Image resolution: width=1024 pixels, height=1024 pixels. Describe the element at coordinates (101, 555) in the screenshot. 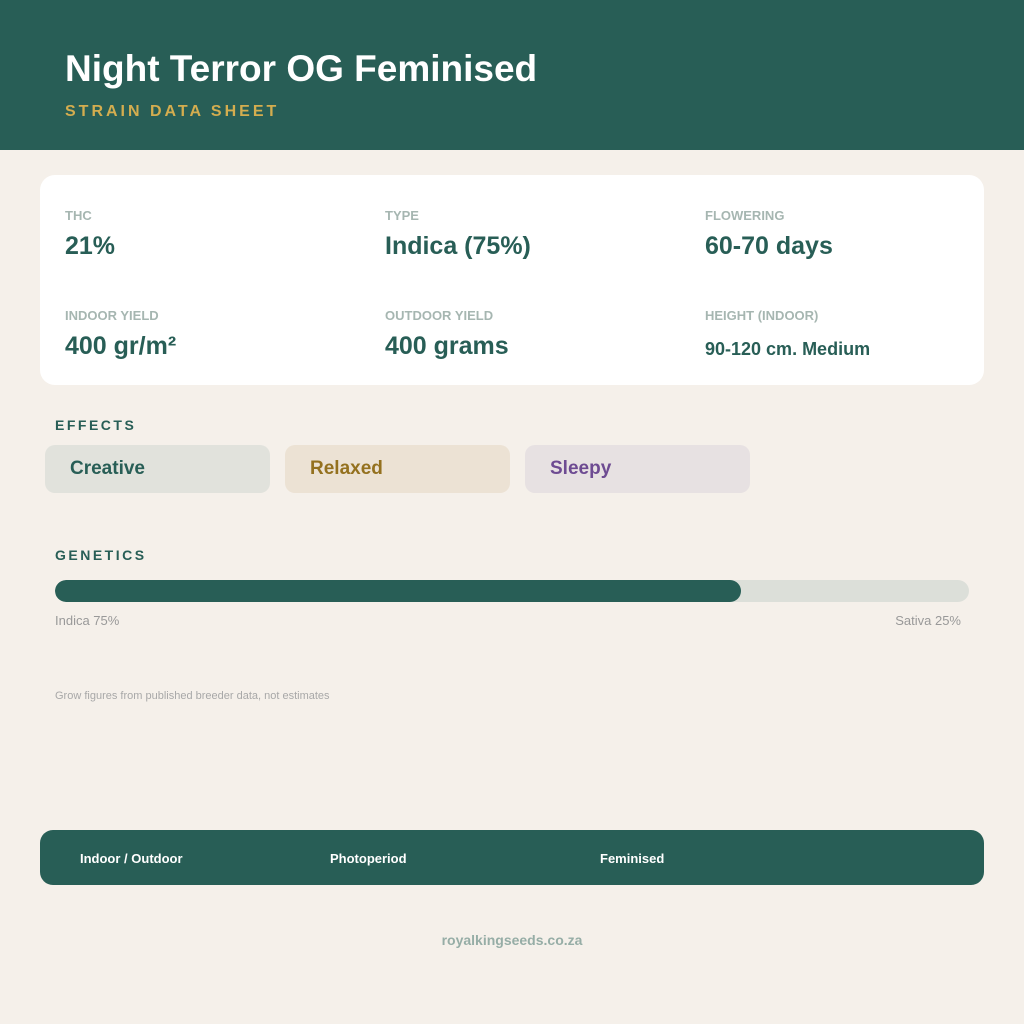

I see `genetics-heading: GENETICS` at that location.